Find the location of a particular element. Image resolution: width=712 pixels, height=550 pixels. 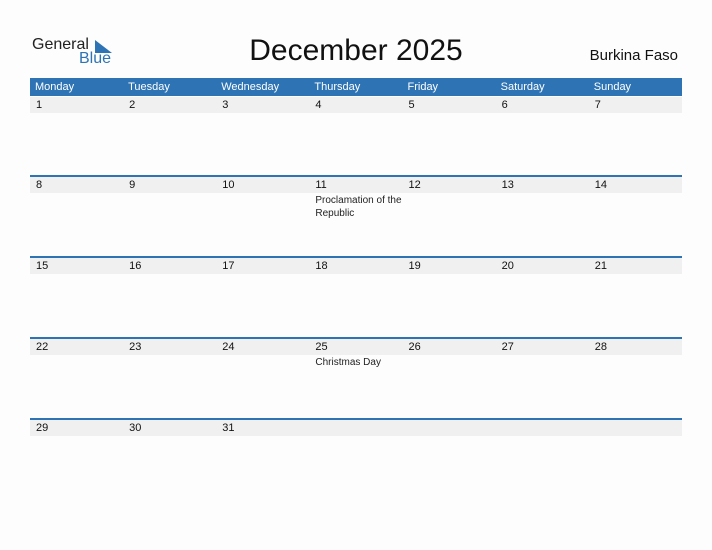

day-number: 27 is located at coordinates (542, 347).